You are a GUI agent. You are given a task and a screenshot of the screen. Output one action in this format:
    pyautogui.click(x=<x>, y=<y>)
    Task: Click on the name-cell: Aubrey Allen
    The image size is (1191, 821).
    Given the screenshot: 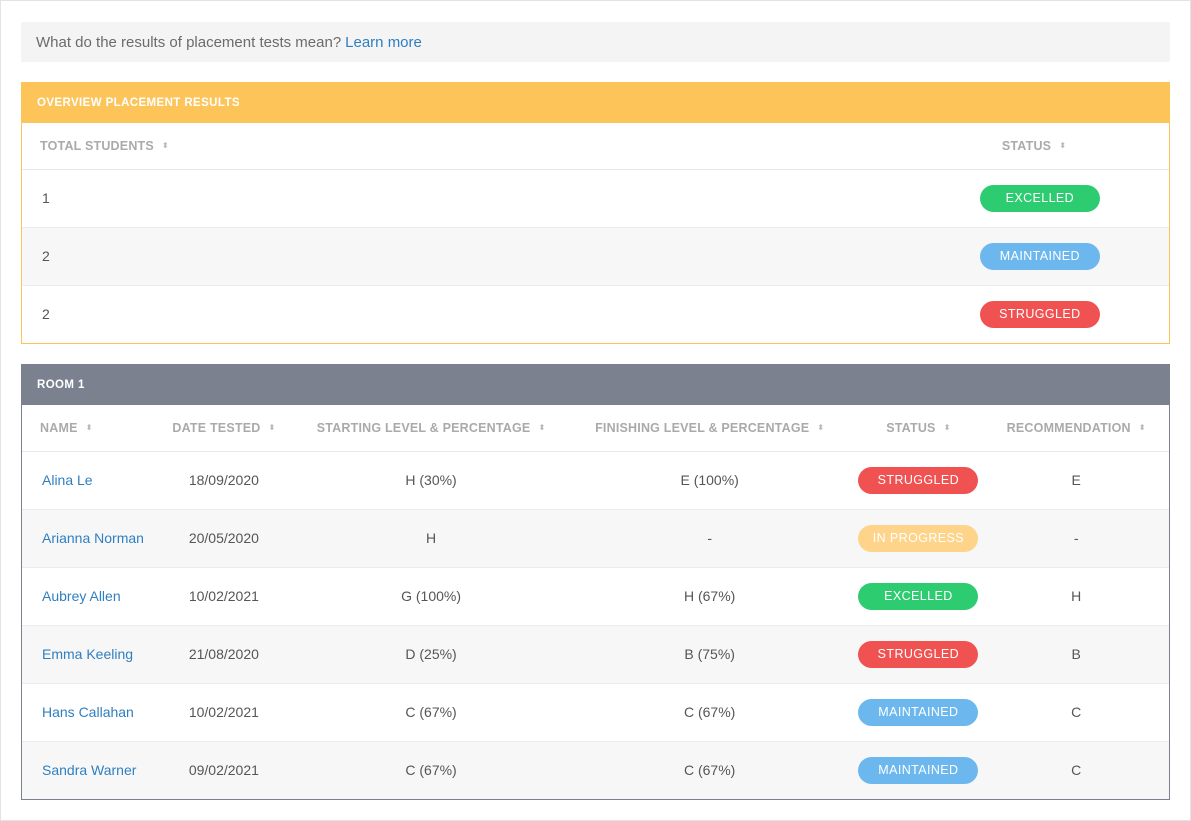 What is the action you would take?
    pyautogui.click(x=87, y=596)
    